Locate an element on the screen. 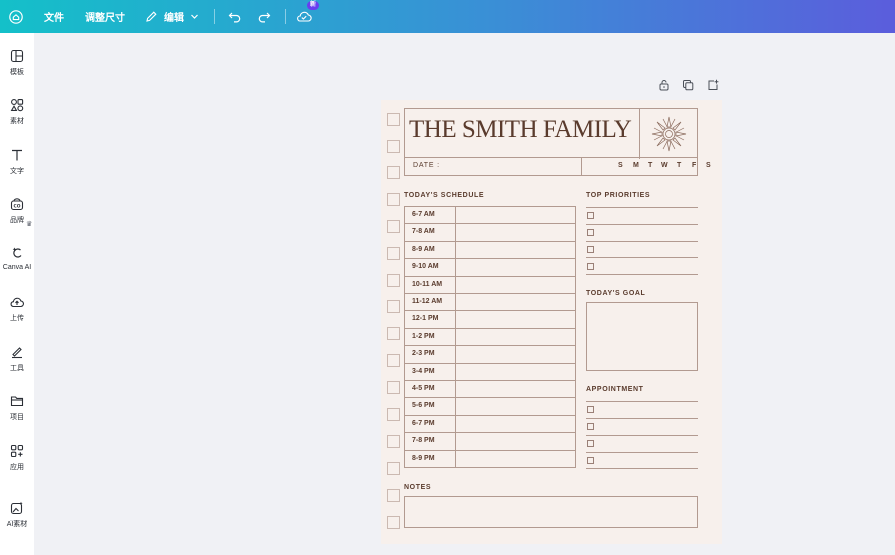 The width and height of the screenshot is (895, 555). home-button is located at coordinates (16, 16).